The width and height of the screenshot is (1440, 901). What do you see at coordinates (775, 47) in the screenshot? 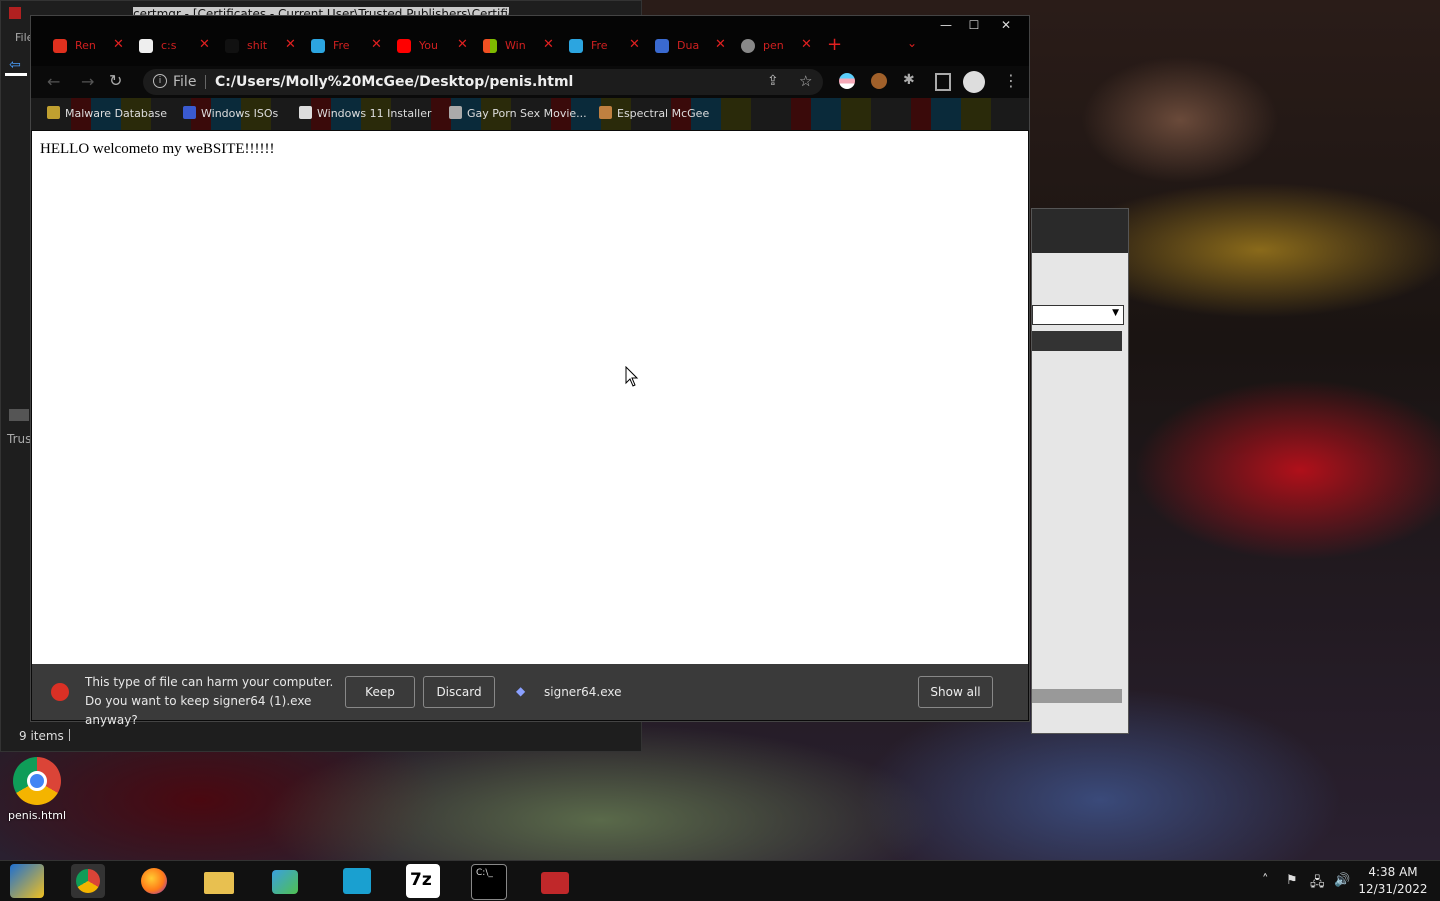
I see `browser-tab-active: pen ✕` at bounding box center [775, 47].